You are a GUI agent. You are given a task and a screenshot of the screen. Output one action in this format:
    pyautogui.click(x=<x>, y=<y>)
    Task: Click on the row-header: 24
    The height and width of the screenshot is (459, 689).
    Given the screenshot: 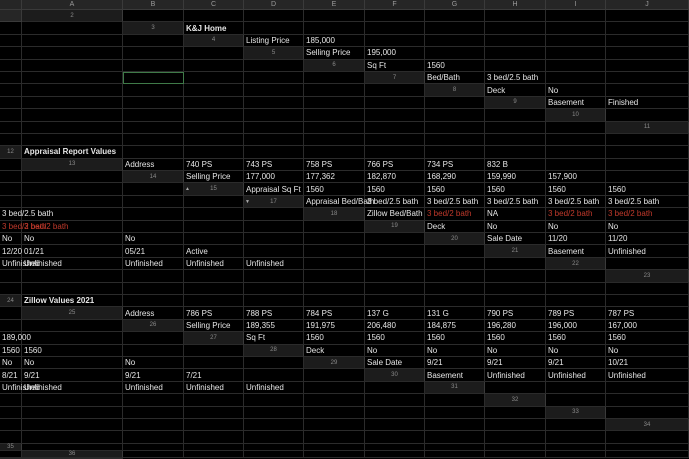 What is the action you would take?
    pyautogui.click(x=11, y=301)
    